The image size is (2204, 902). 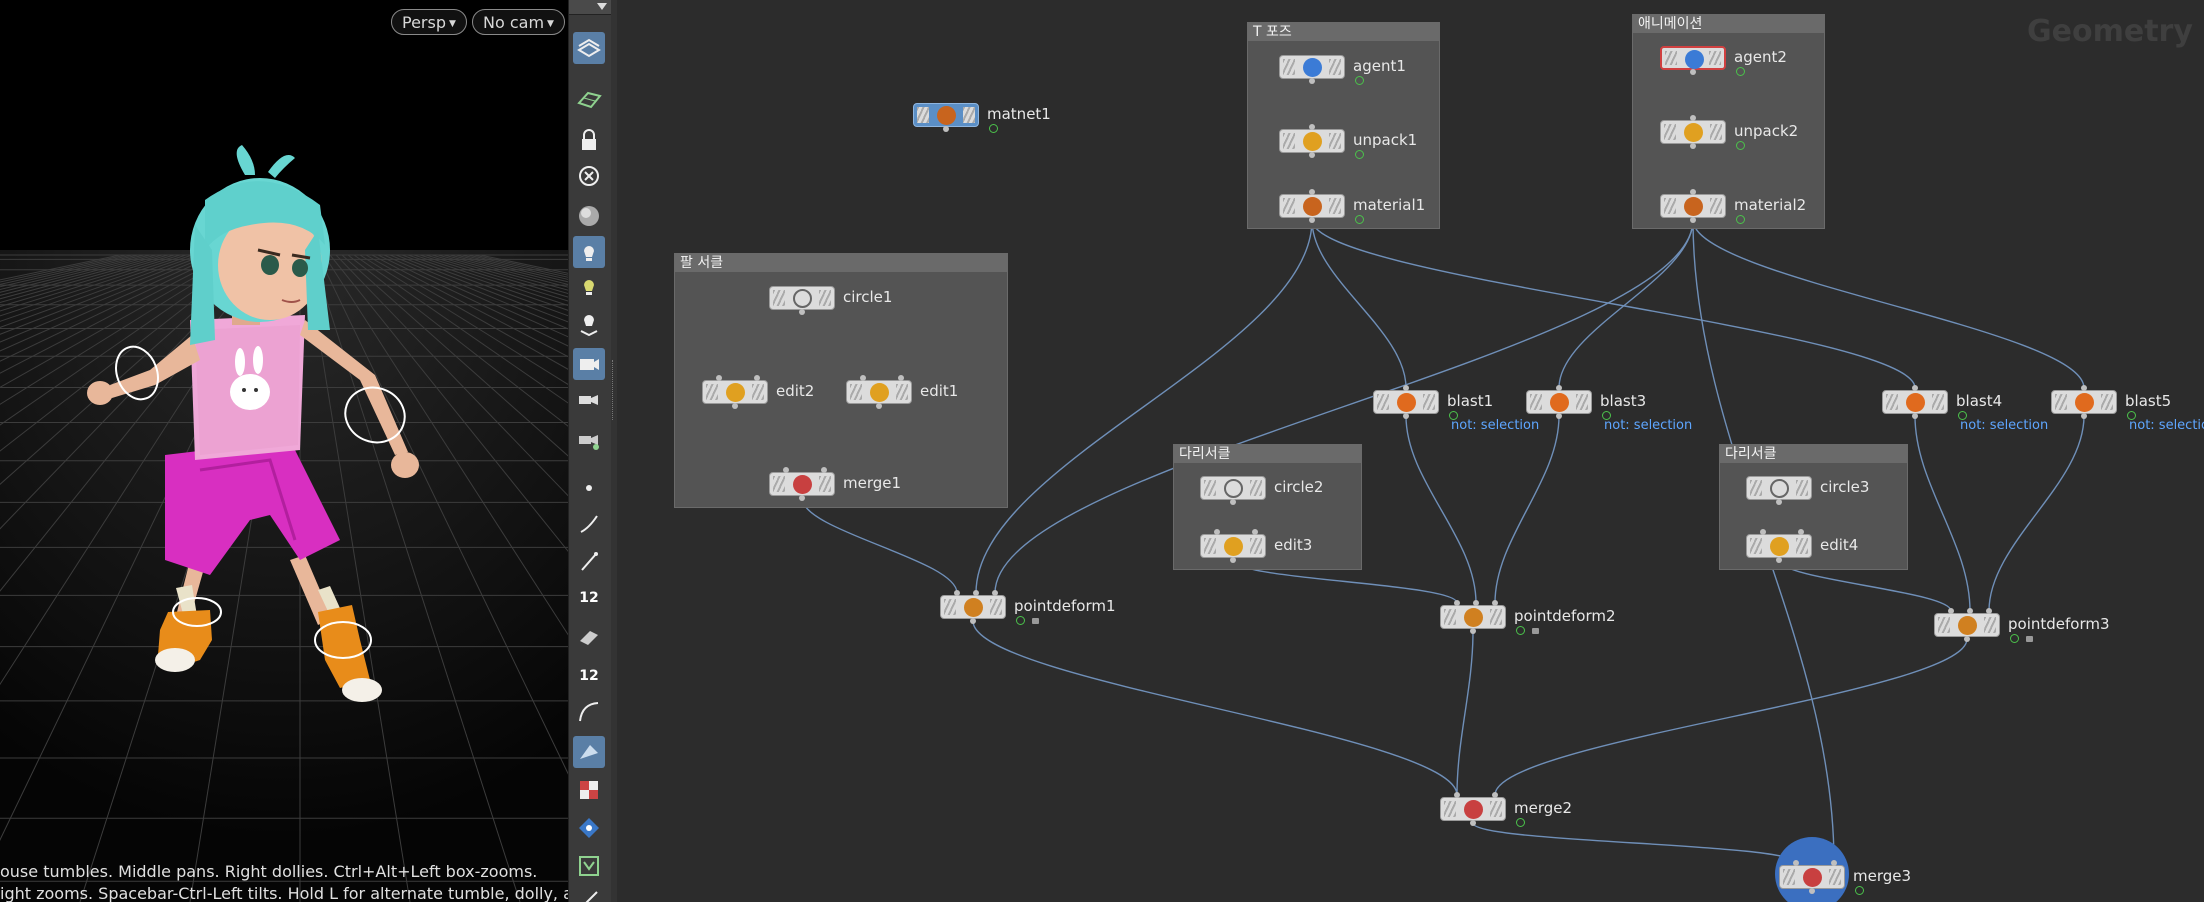 What do you see at coordinates (1844, 487) in the screenshot?
I see `node-name-label: circle3` at bounding box center [1844, 487].